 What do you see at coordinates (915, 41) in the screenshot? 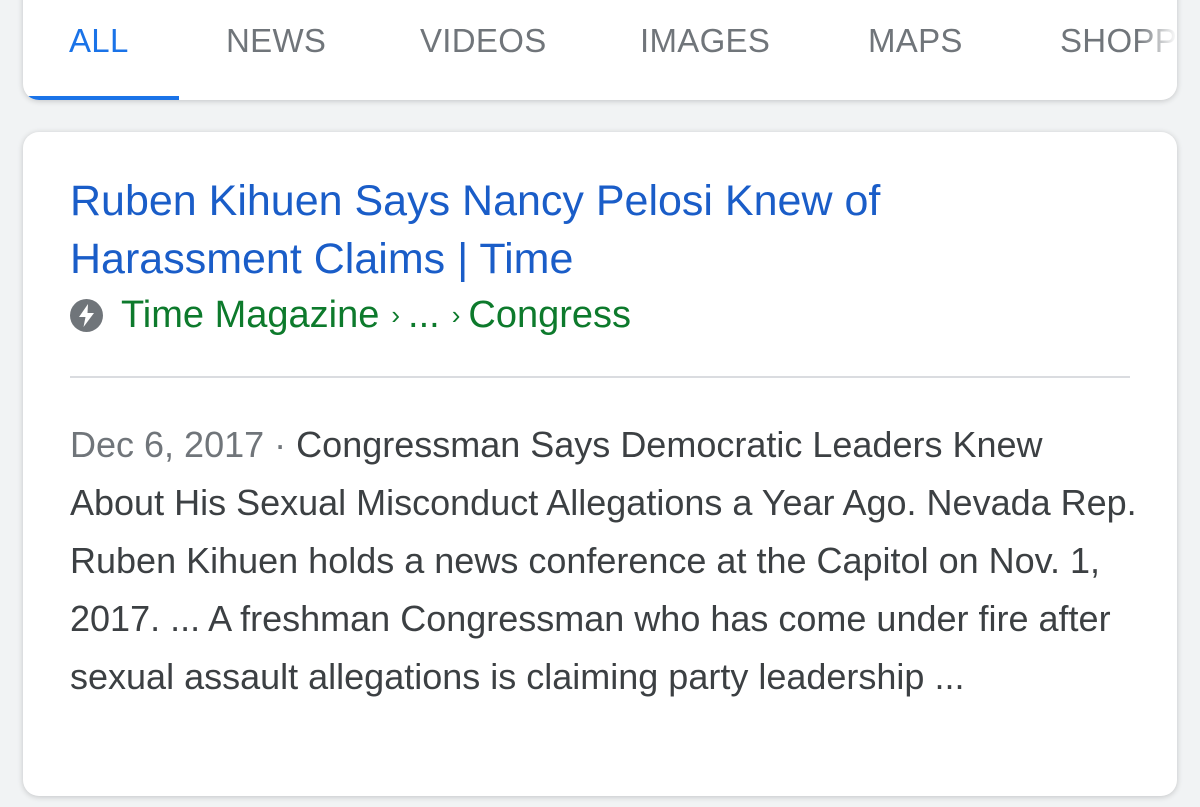
I see `tab-maps: MAPS` at bounding box center [915, 41].